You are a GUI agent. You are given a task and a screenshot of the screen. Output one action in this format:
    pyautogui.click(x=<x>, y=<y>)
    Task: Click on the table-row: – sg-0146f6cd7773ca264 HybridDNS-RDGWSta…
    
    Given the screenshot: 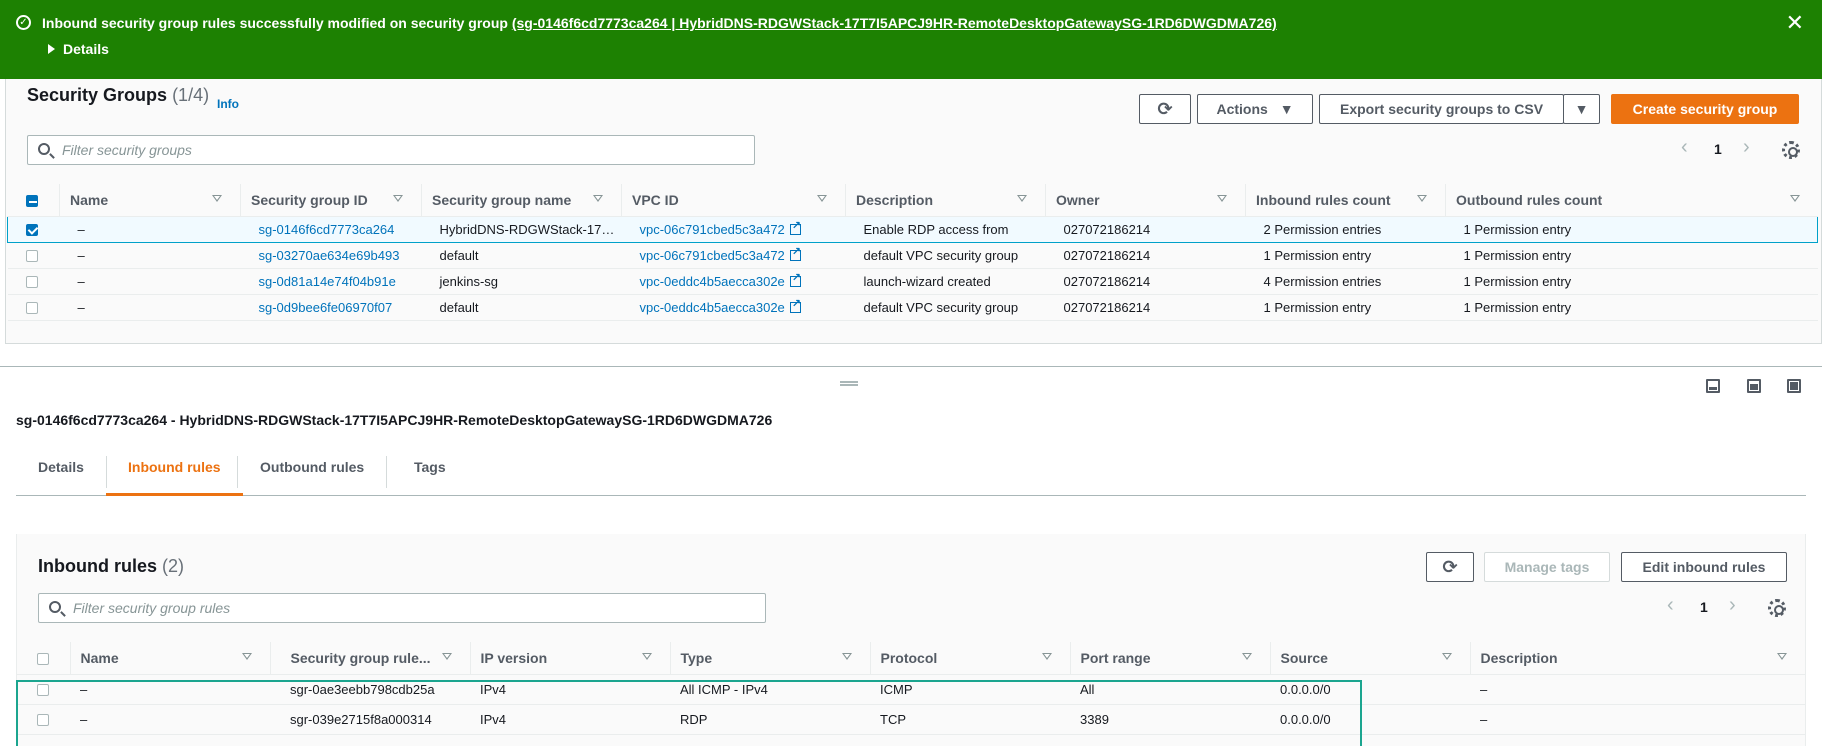 What is the action you would take?
    pyautogui.click(x=912, y=229)
    